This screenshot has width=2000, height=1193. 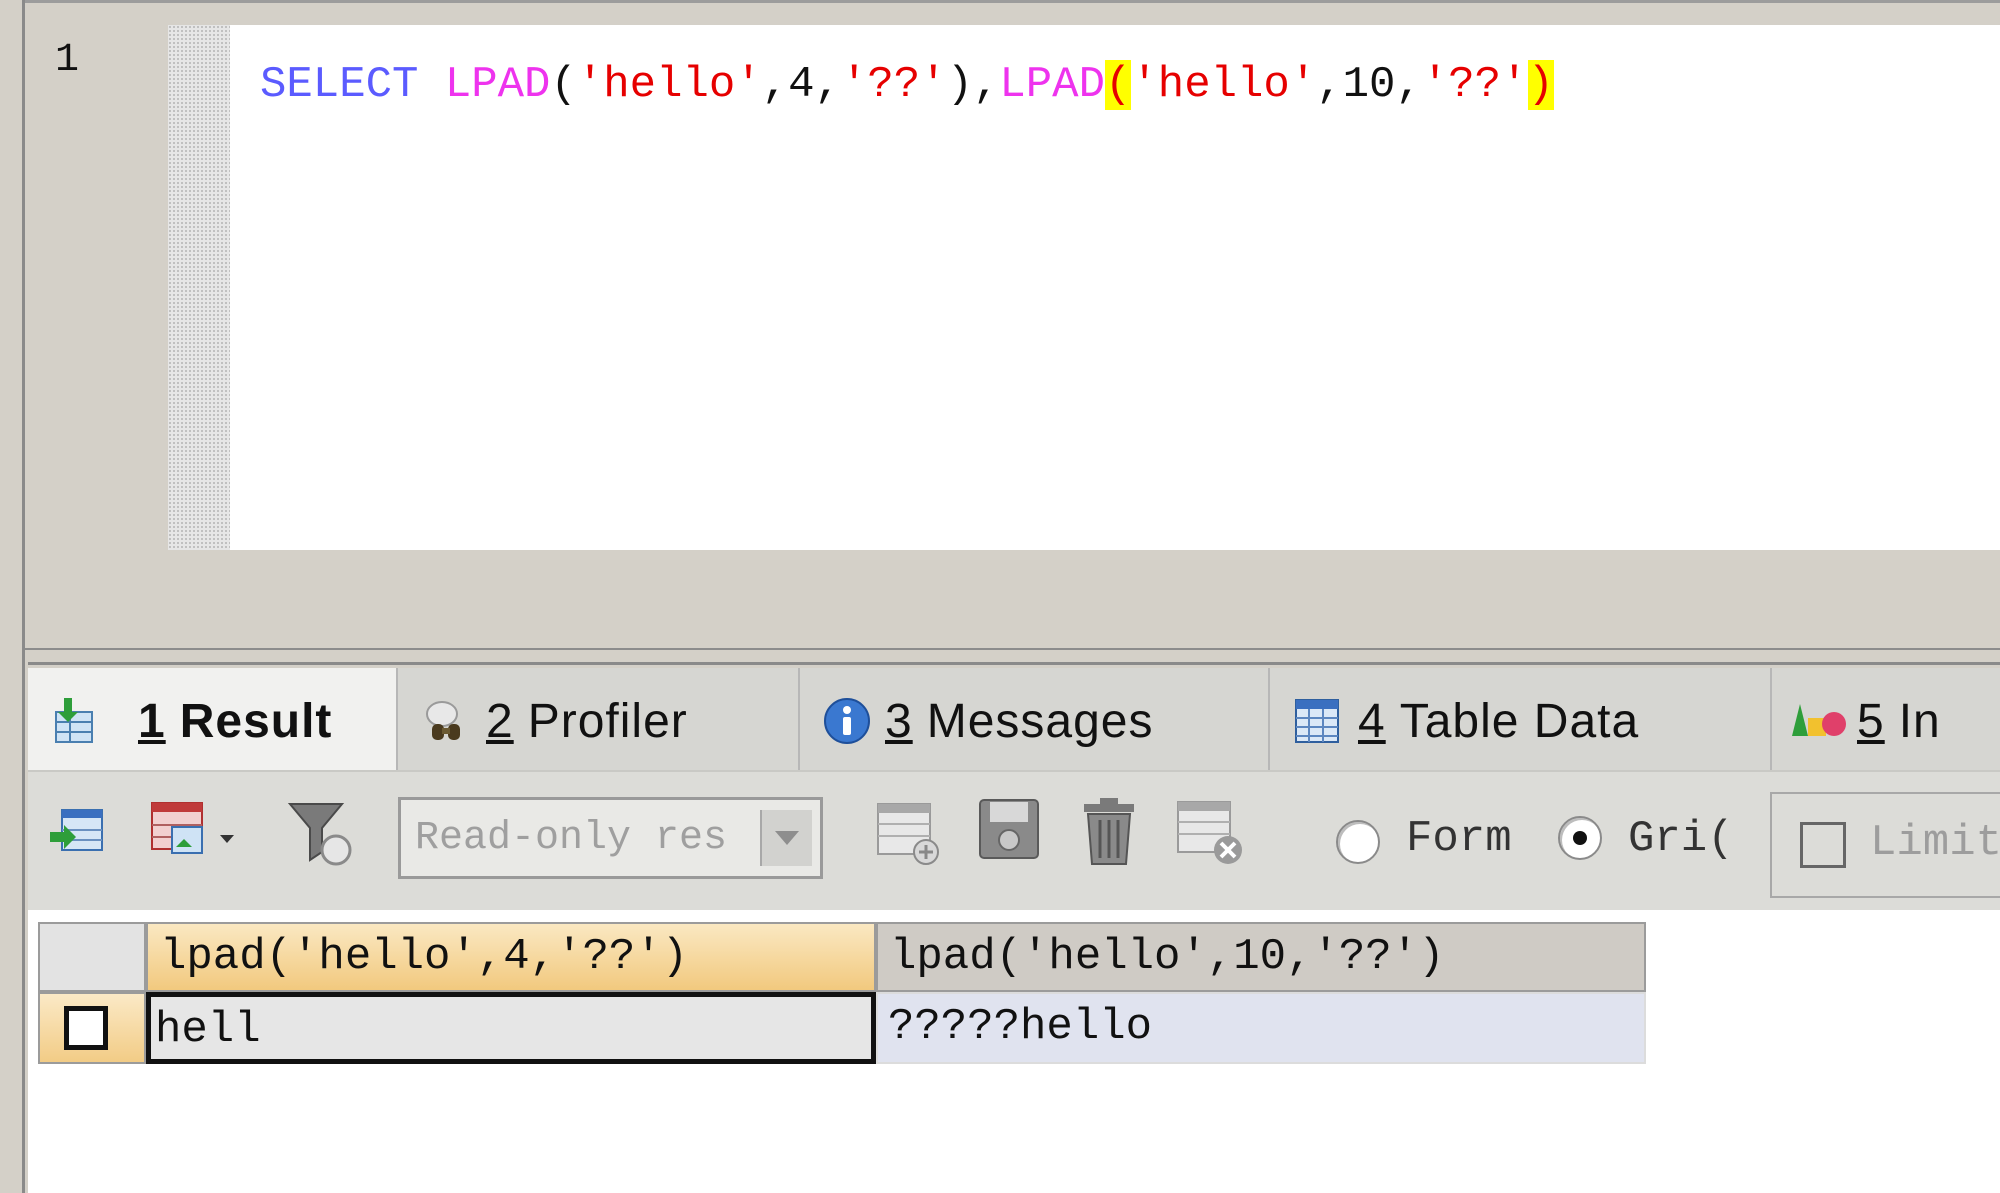 I want to click on tab-label: 3 Messages, so click(x=1019, y=721).